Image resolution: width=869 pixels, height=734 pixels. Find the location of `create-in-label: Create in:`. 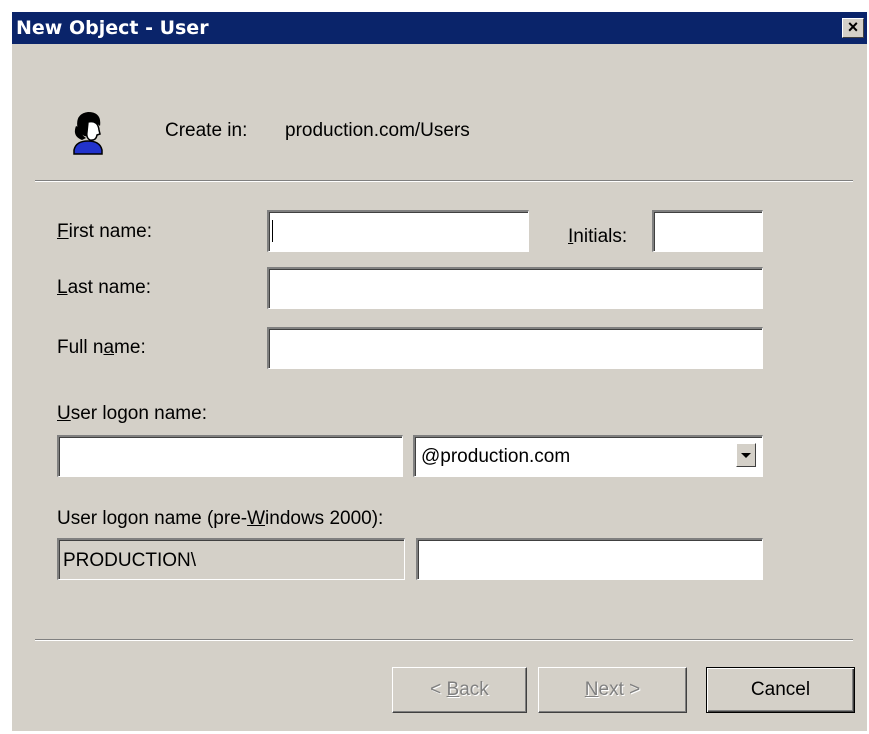

create-in-label: Create in: is located at coordinates (206, 130).